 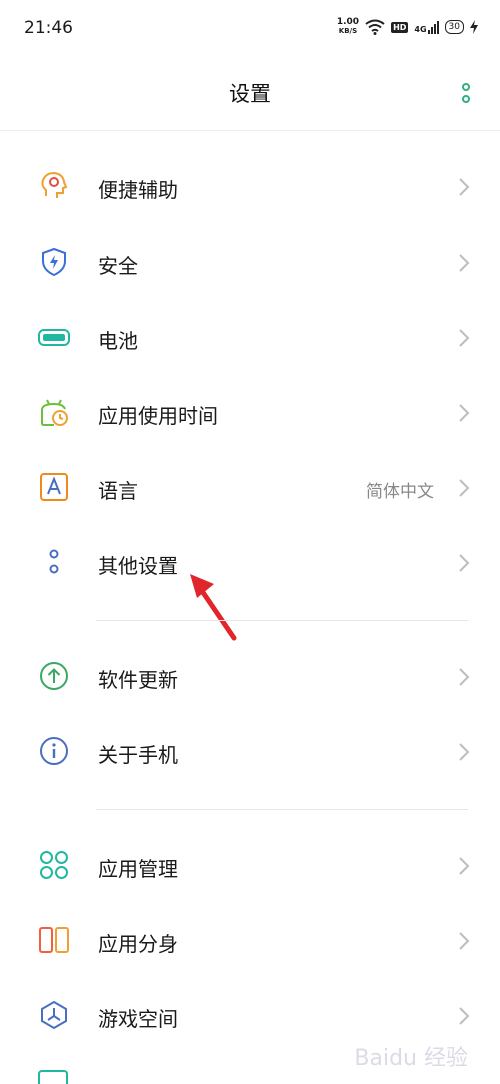 I want to click on settings-item-label: 关于手机, so click(x=138, y=755).